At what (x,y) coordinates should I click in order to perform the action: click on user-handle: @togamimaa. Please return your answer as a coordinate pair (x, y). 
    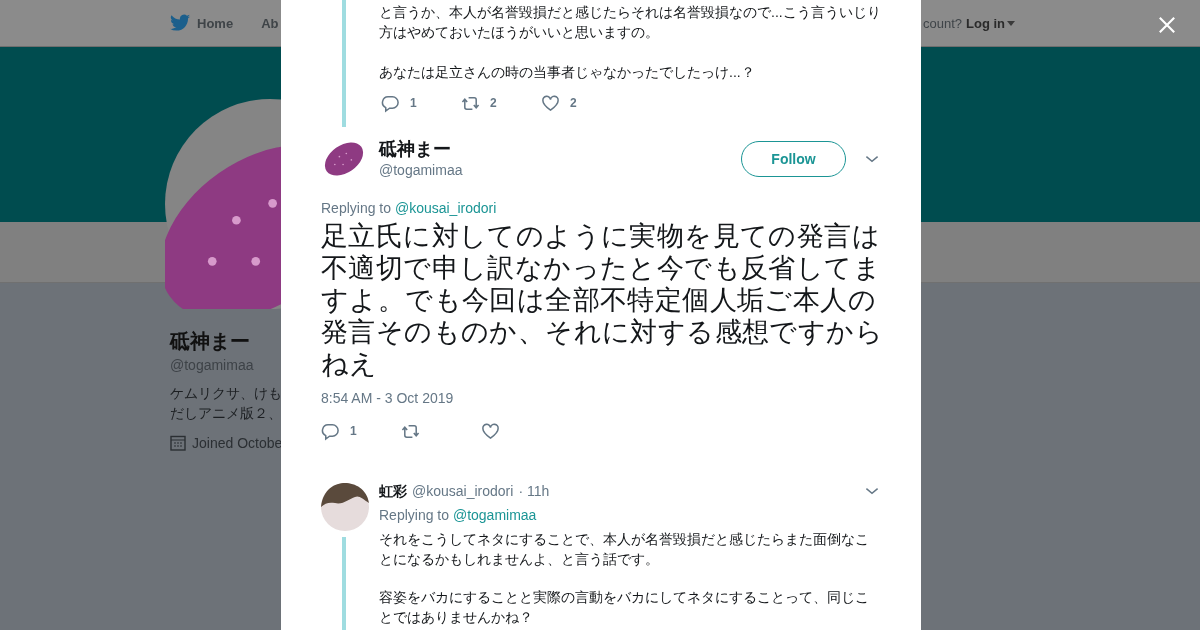
    Looking at the image, I should click on (421, 170).